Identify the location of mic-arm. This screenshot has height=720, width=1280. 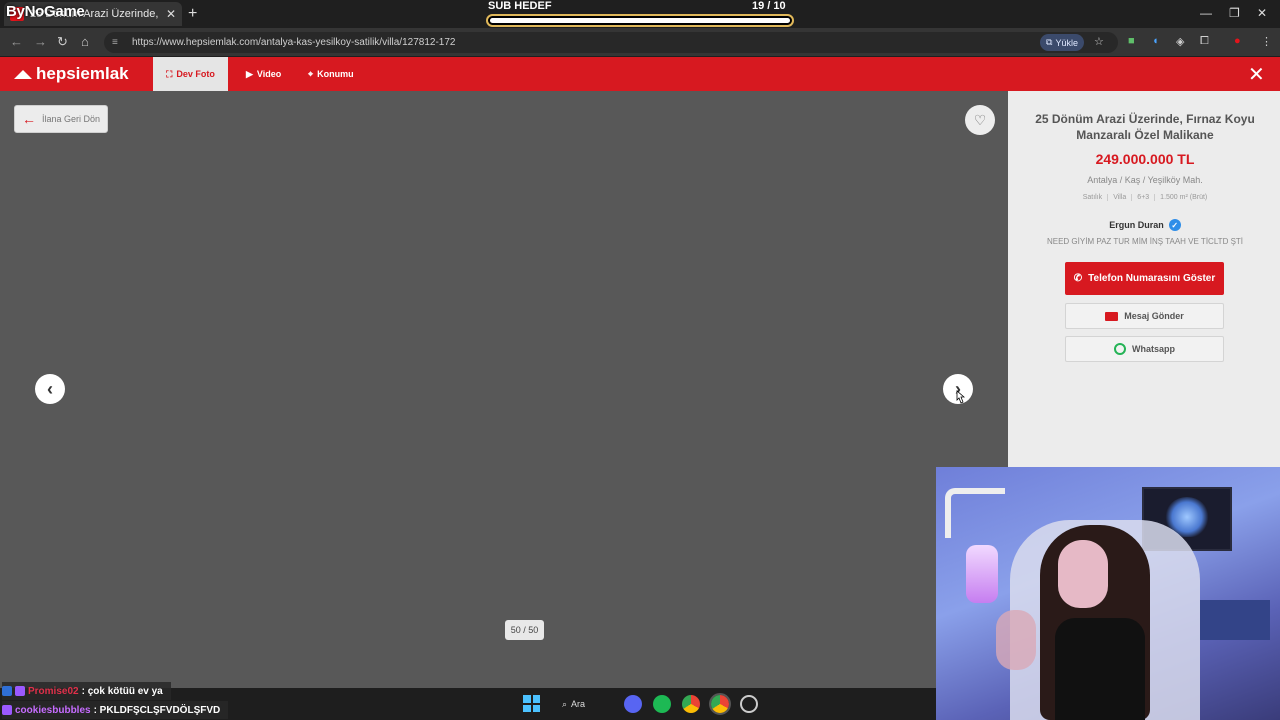
(975, 513).